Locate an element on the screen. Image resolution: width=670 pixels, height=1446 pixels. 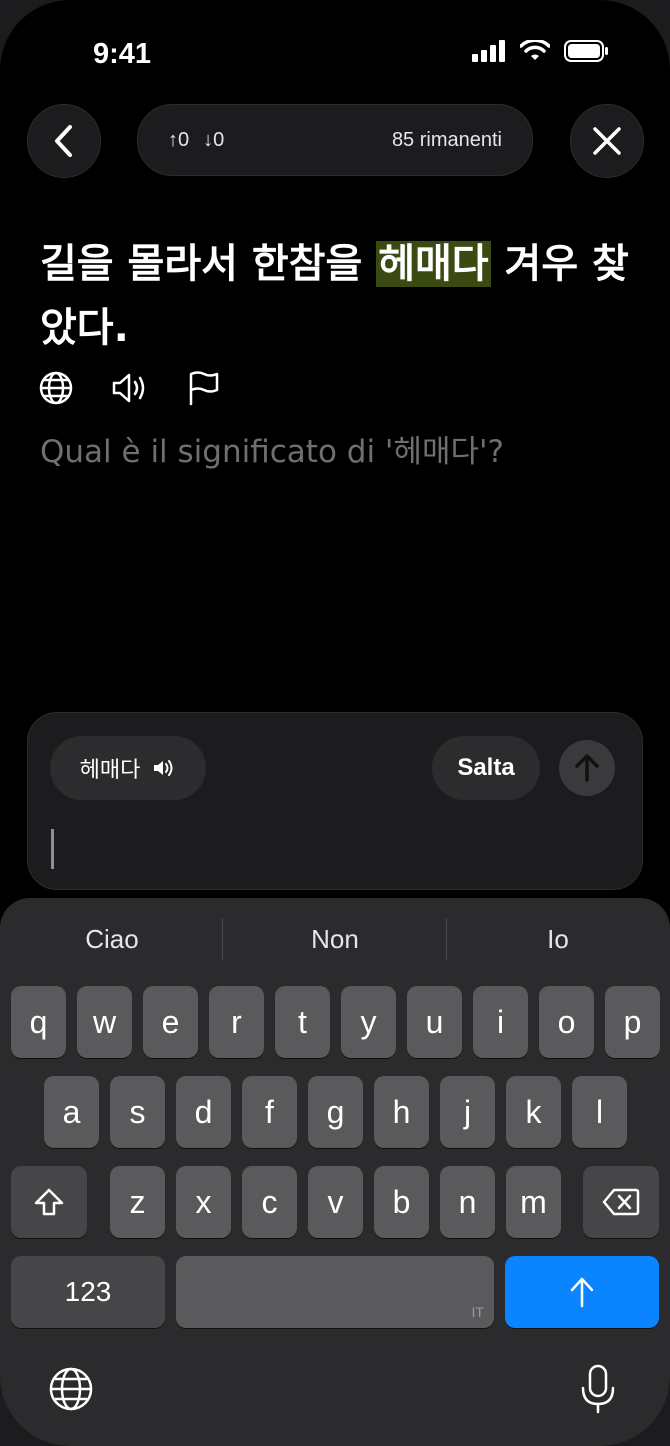
status-time: 9:41 is located at coordinates (122, 54).